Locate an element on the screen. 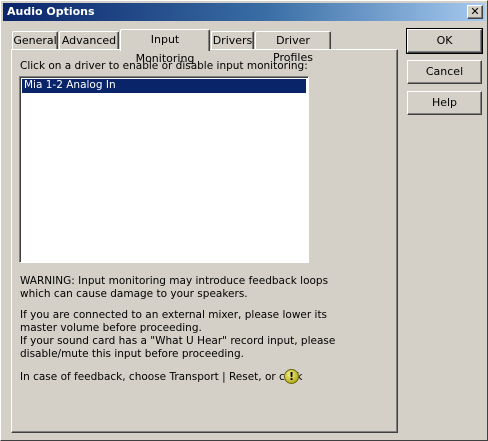 The width and height of the screenshot is (488, 441). reset-glyph: ! is located at coordinates (291, 376).